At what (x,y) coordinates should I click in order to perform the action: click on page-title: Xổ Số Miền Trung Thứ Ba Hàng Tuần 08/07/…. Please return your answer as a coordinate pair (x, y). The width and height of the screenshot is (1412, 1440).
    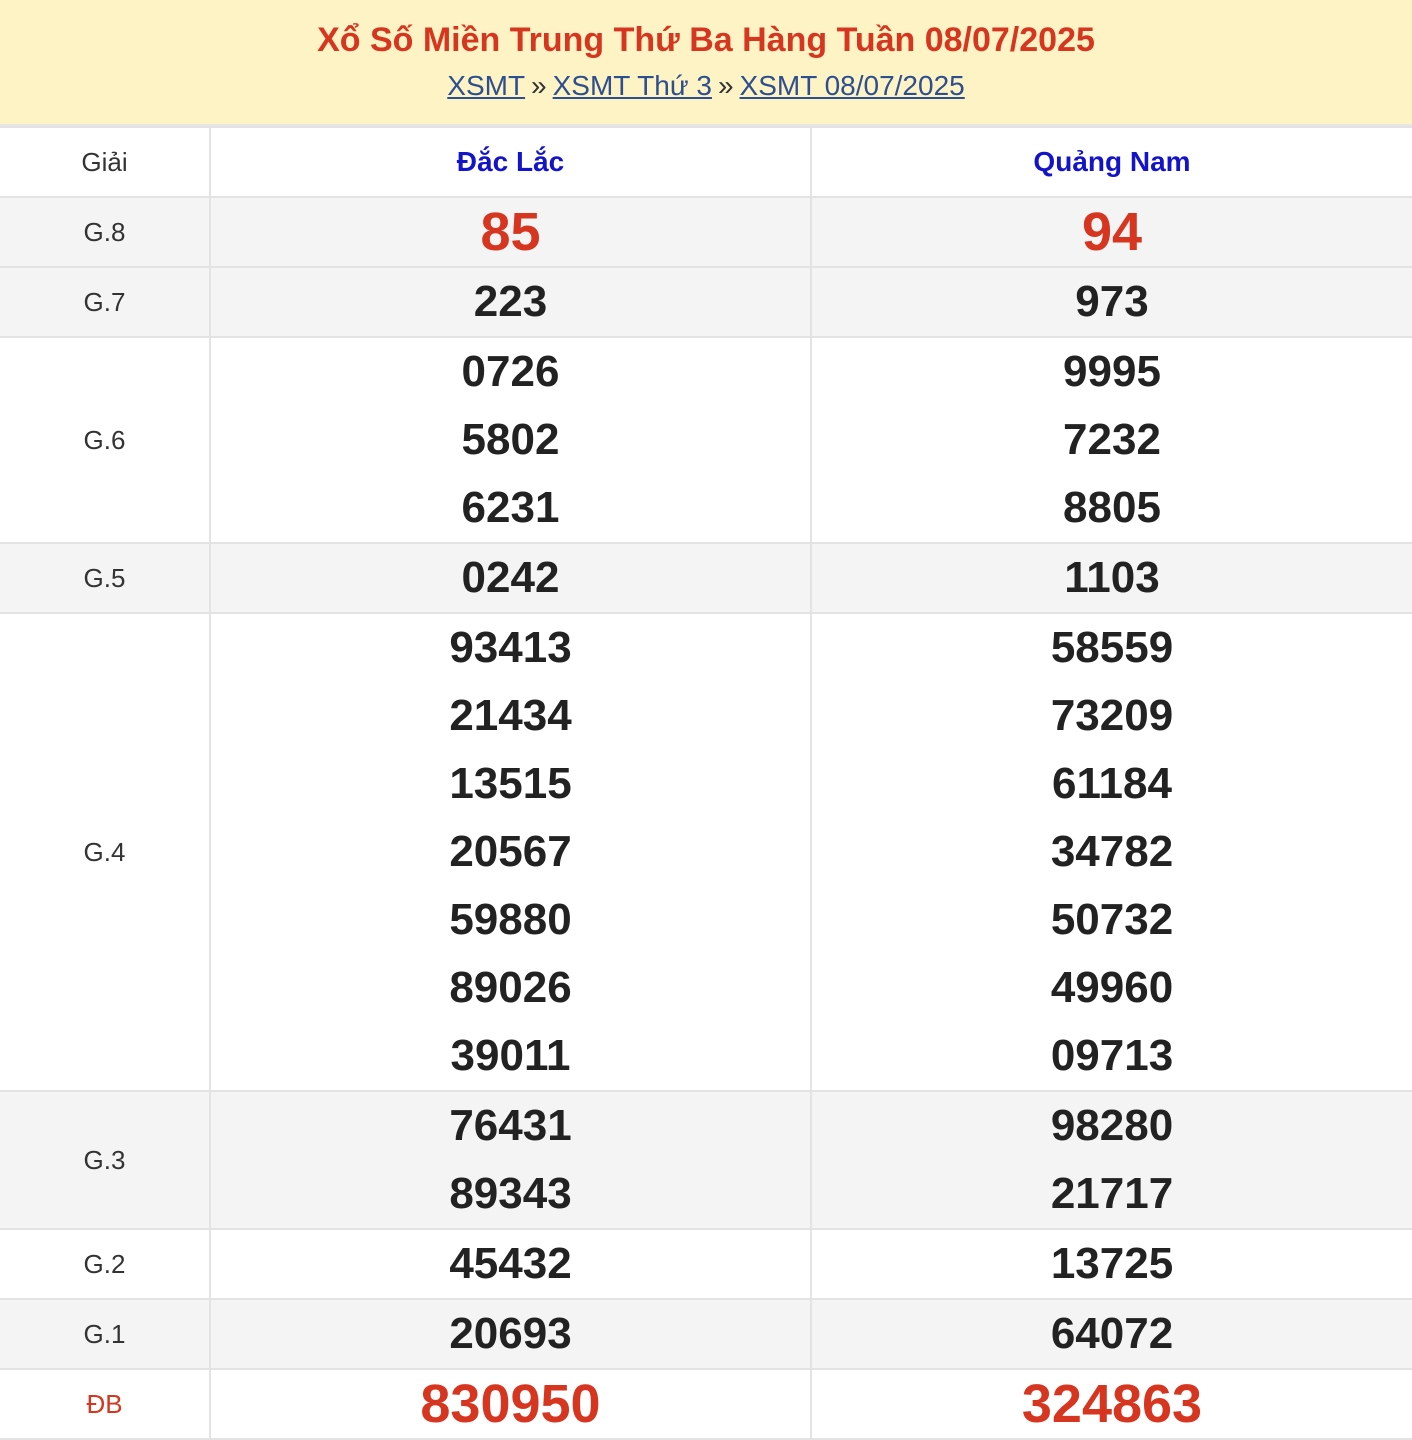
    Looking at the image, I should click on (706, 40).